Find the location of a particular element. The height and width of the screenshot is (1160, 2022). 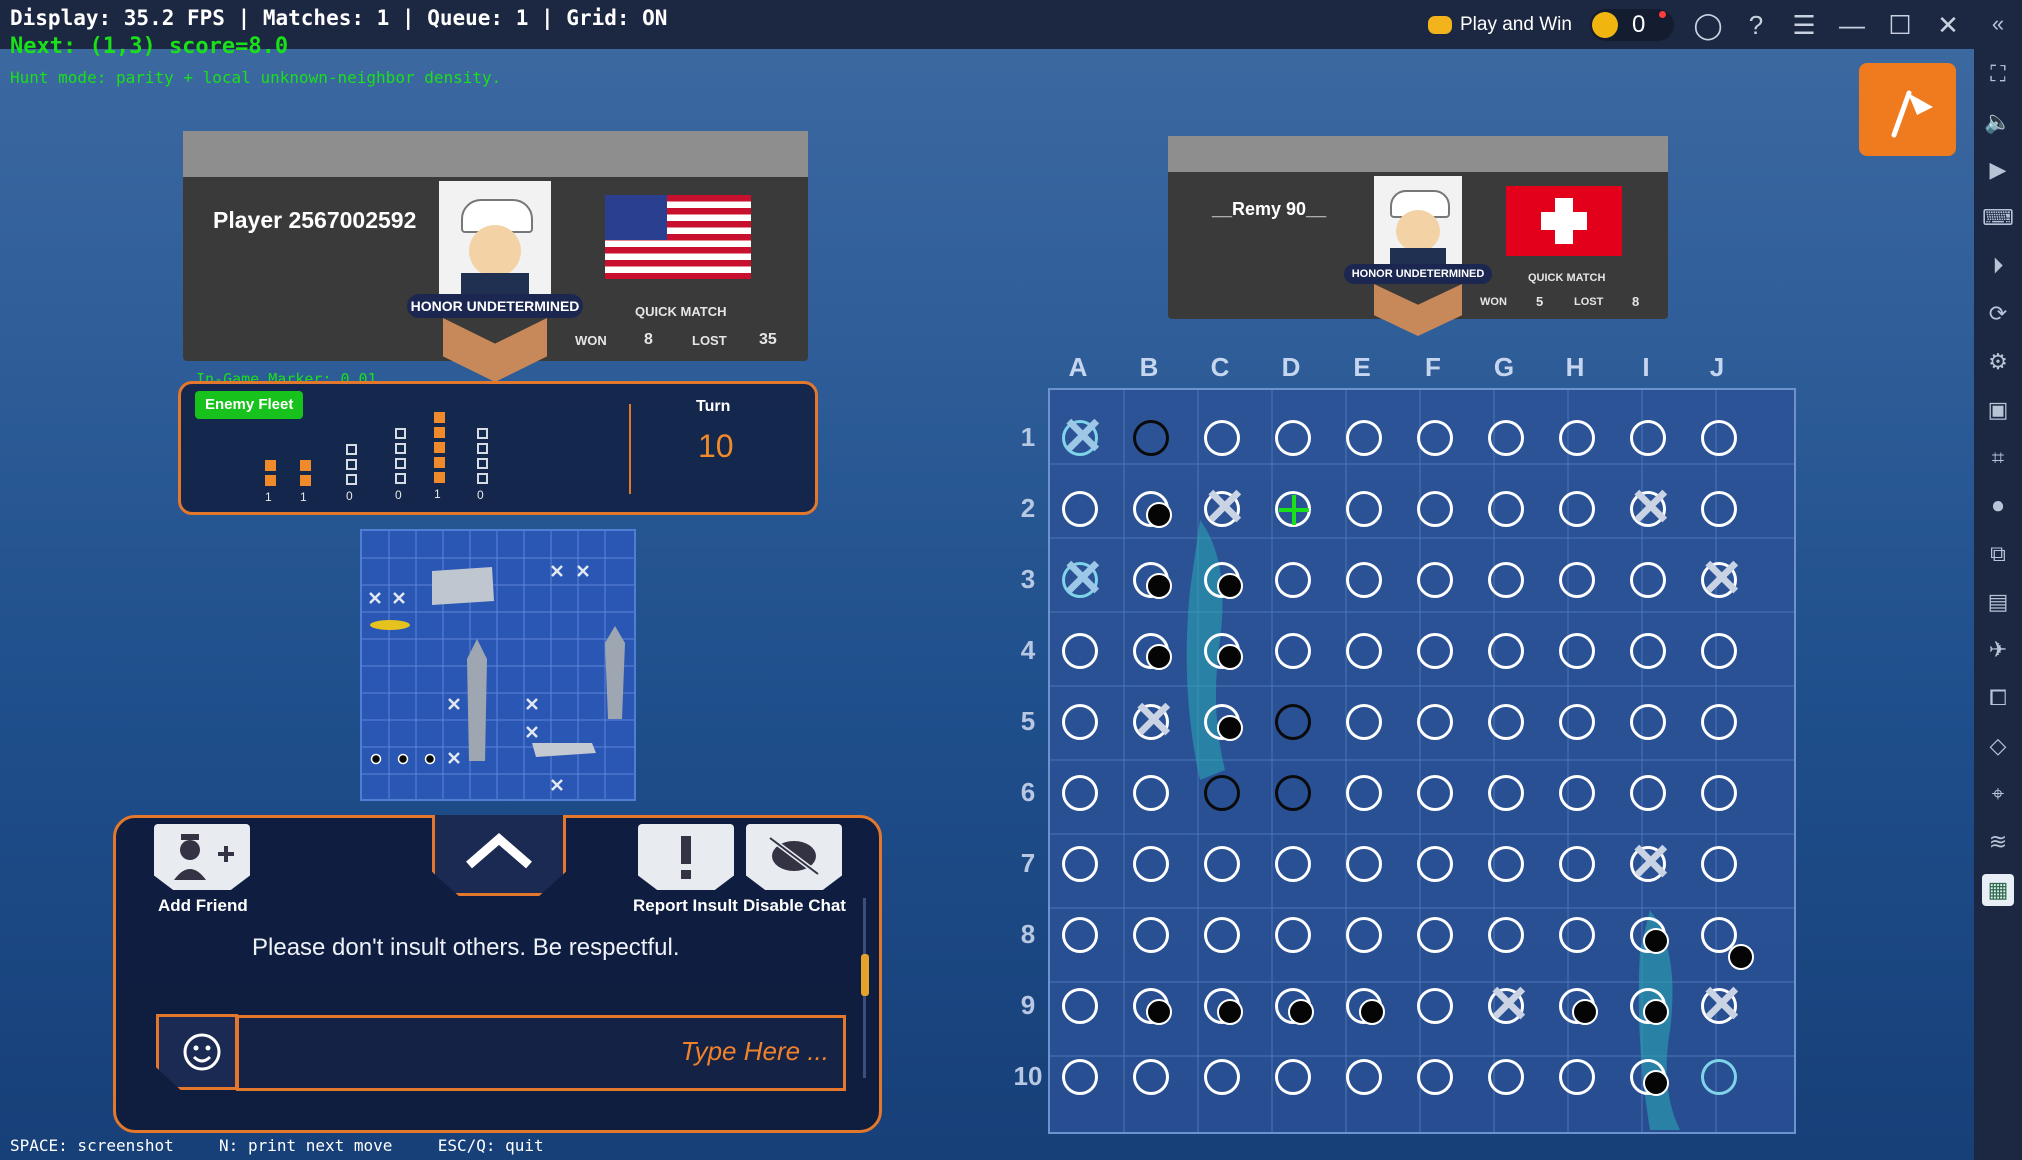

grid-cell-b10 is located at coordinates (1153, 1079).